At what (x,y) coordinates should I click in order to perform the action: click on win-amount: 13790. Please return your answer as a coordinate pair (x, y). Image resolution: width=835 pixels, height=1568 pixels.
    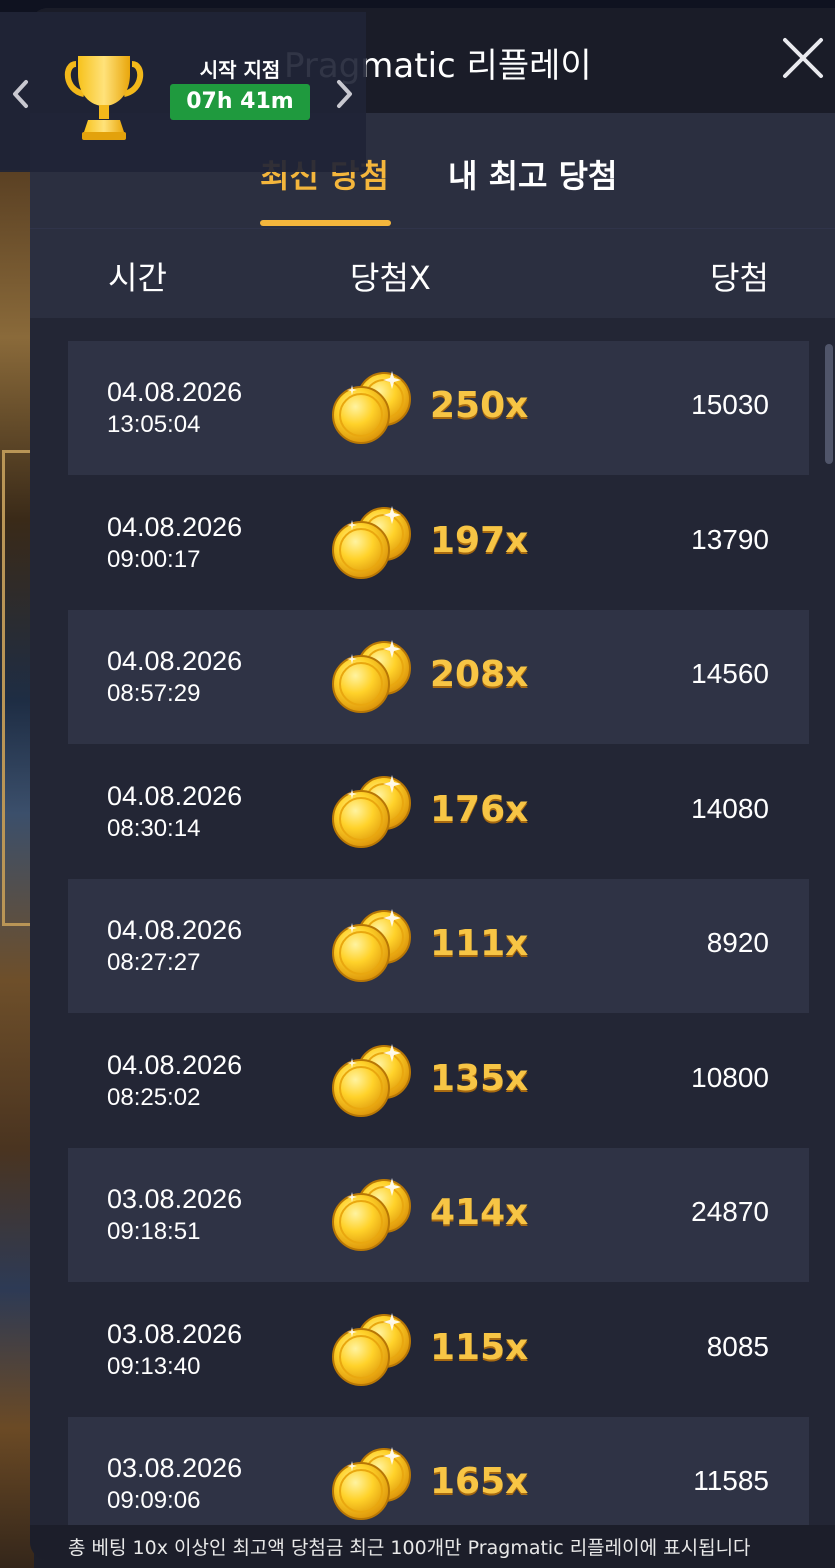
    Looking at the image, I should click on (730, 539).